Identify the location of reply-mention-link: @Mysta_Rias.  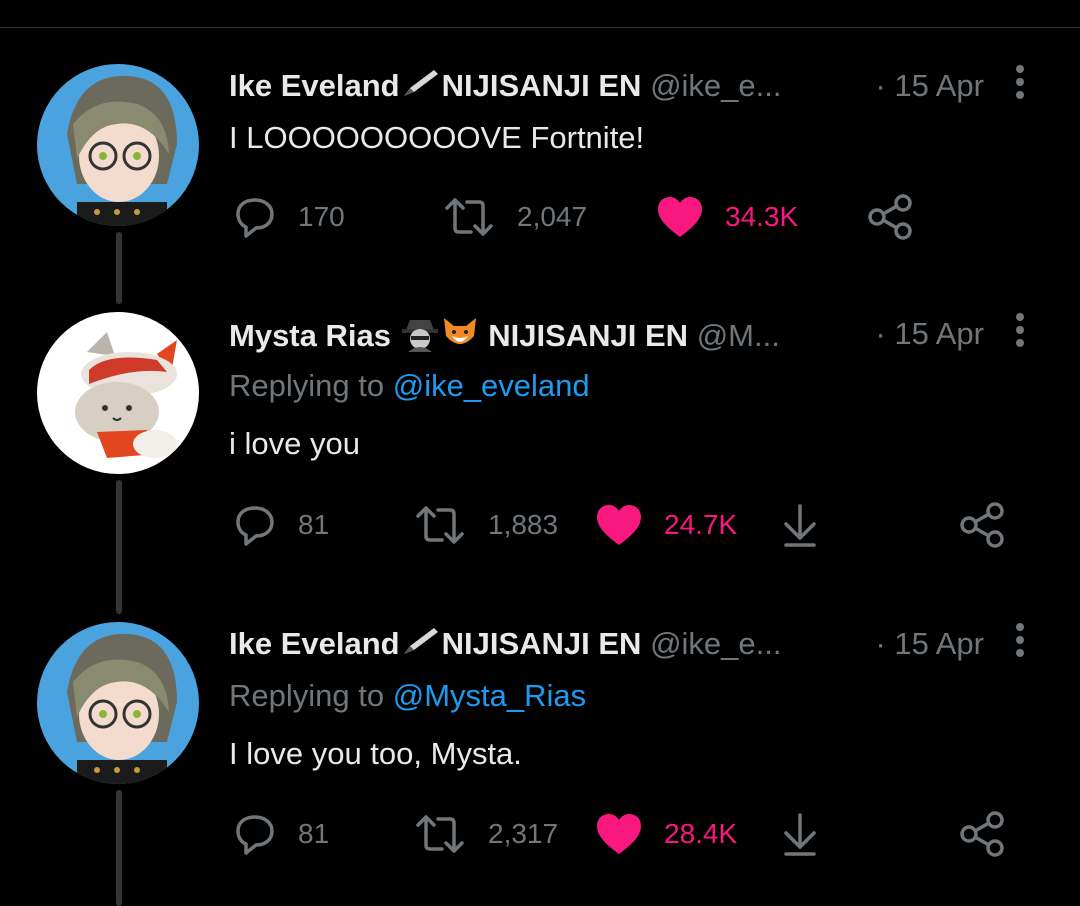
(489, 695).